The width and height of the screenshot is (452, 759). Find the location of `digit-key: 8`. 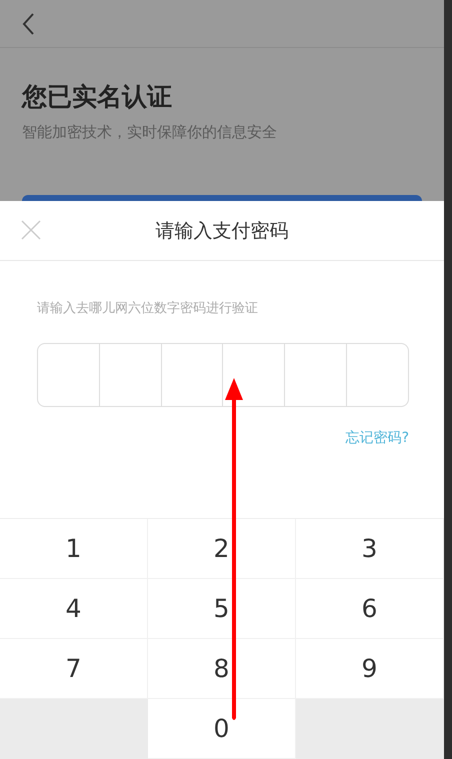

digit-key: 8 is located at coordinates (222, 669).